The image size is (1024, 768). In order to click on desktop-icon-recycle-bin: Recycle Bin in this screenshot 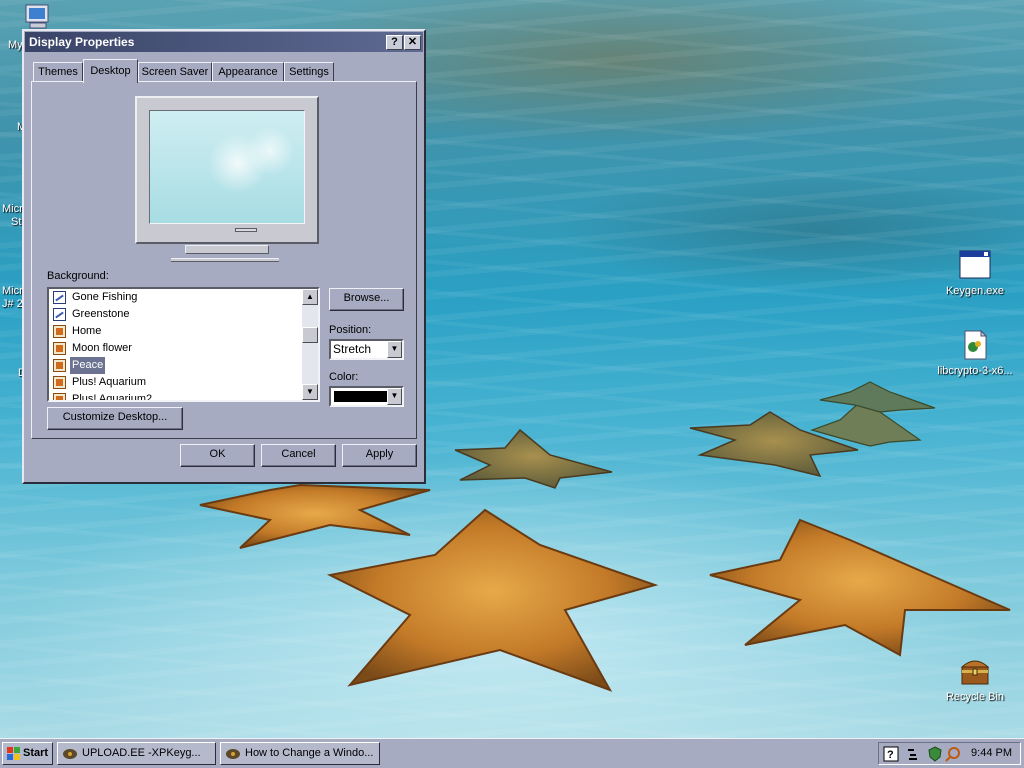, I will do `click(975, 679)`.